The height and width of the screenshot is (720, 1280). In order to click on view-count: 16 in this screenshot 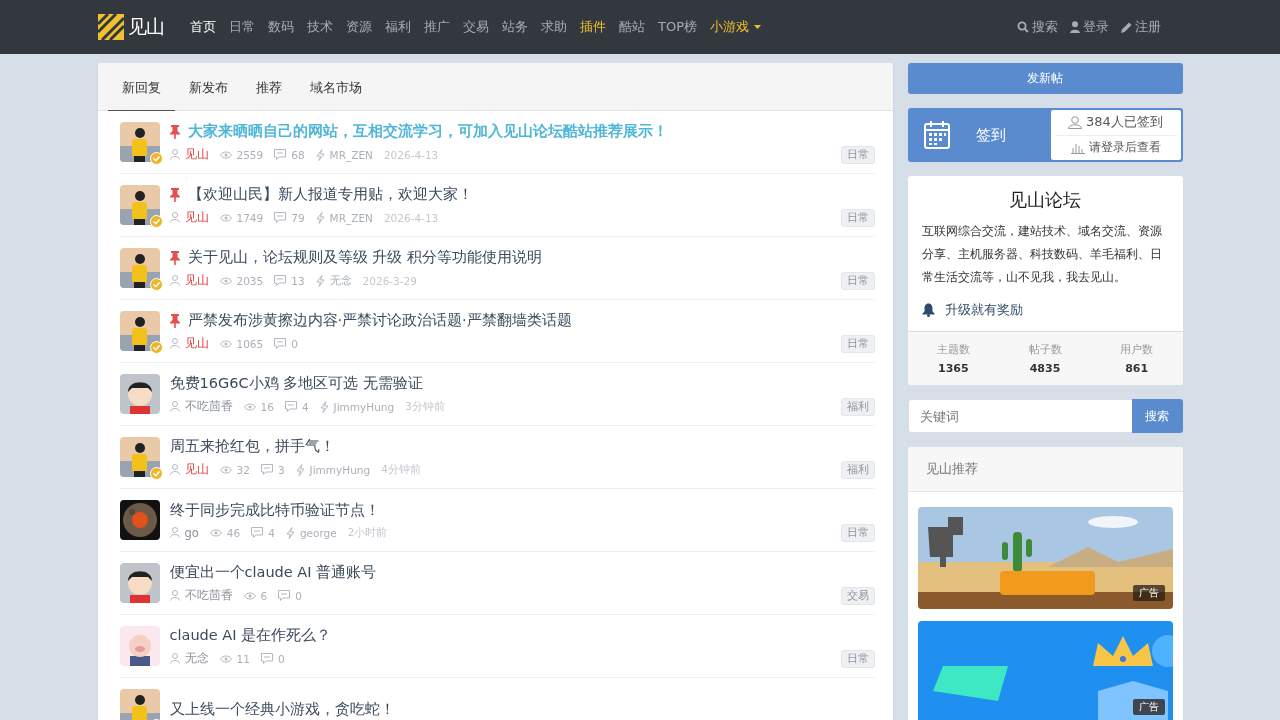, I will do `click(267, 406)`.